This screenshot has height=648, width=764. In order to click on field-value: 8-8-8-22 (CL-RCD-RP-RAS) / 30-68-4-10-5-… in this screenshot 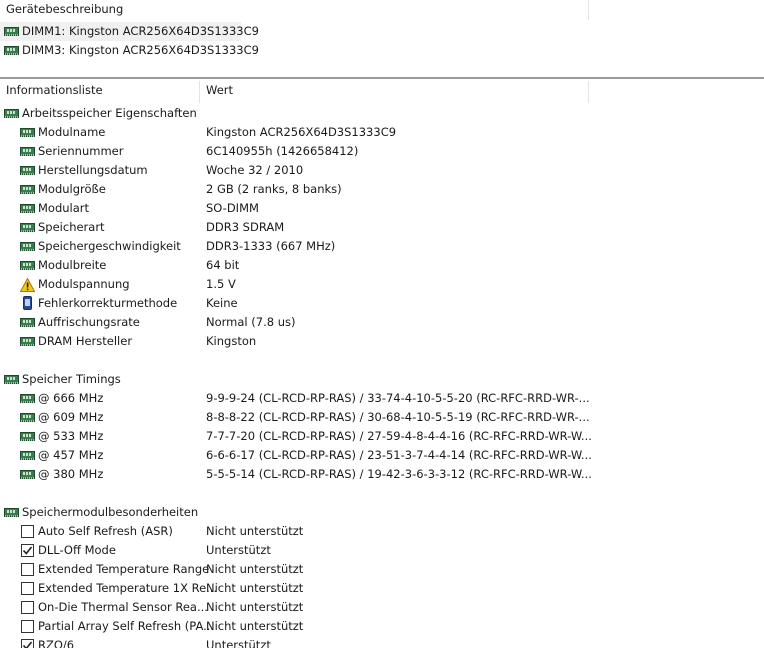, I will do `click(398, 417)`.